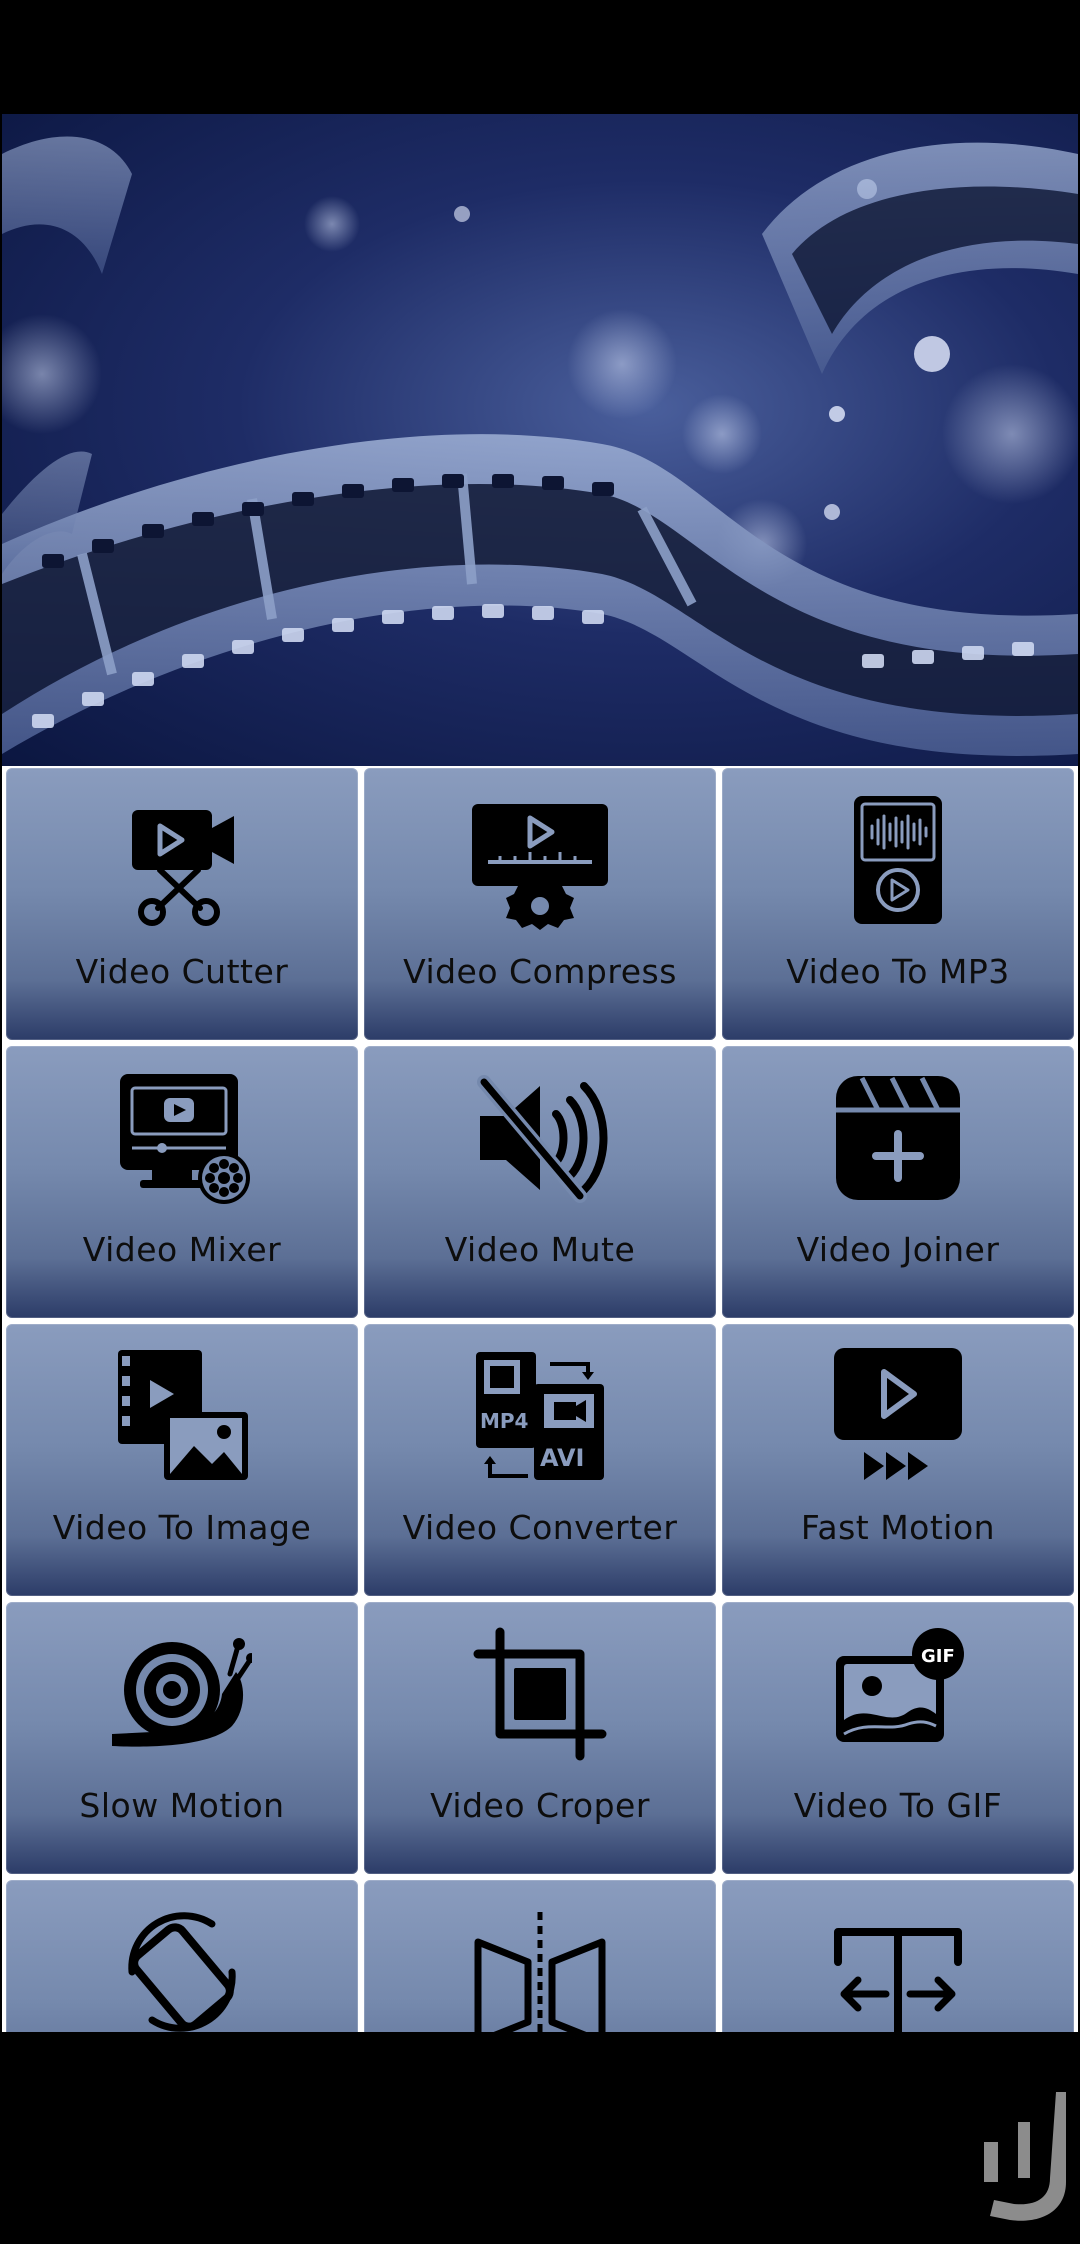 This screenshot has height=2244, width=1080. I want to click on converter-mp4-text: MP4, so click(504, 1421).